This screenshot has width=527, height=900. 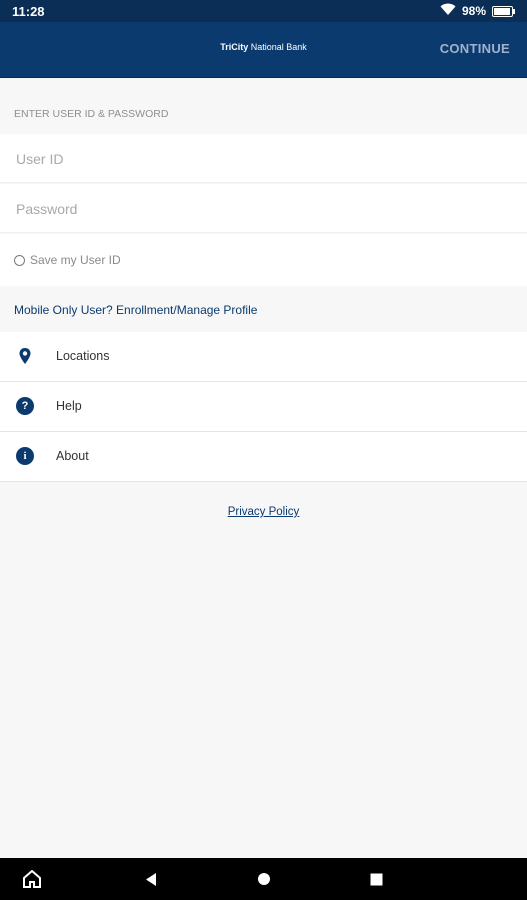 What do you see at coordinates (264, 881) in the screenshot?
I see `home-icon` at bounding box center [264, 881].